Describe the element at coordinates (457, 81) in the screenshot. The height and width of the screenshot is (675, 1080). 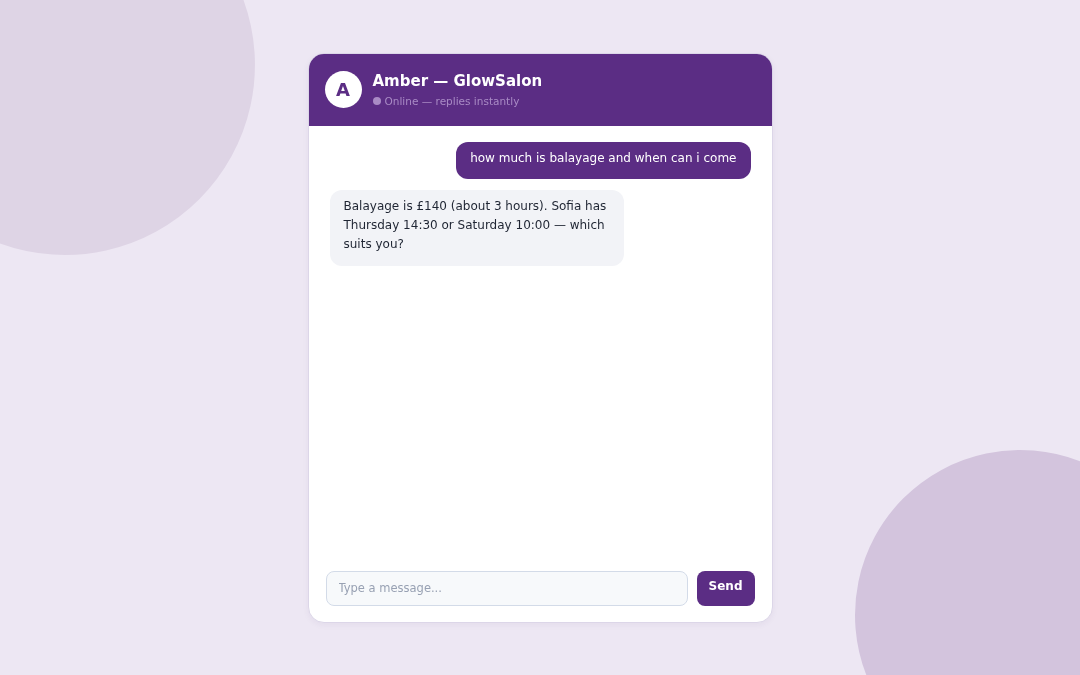
I see `contact-name: Amber — GlowSalon` at that location.